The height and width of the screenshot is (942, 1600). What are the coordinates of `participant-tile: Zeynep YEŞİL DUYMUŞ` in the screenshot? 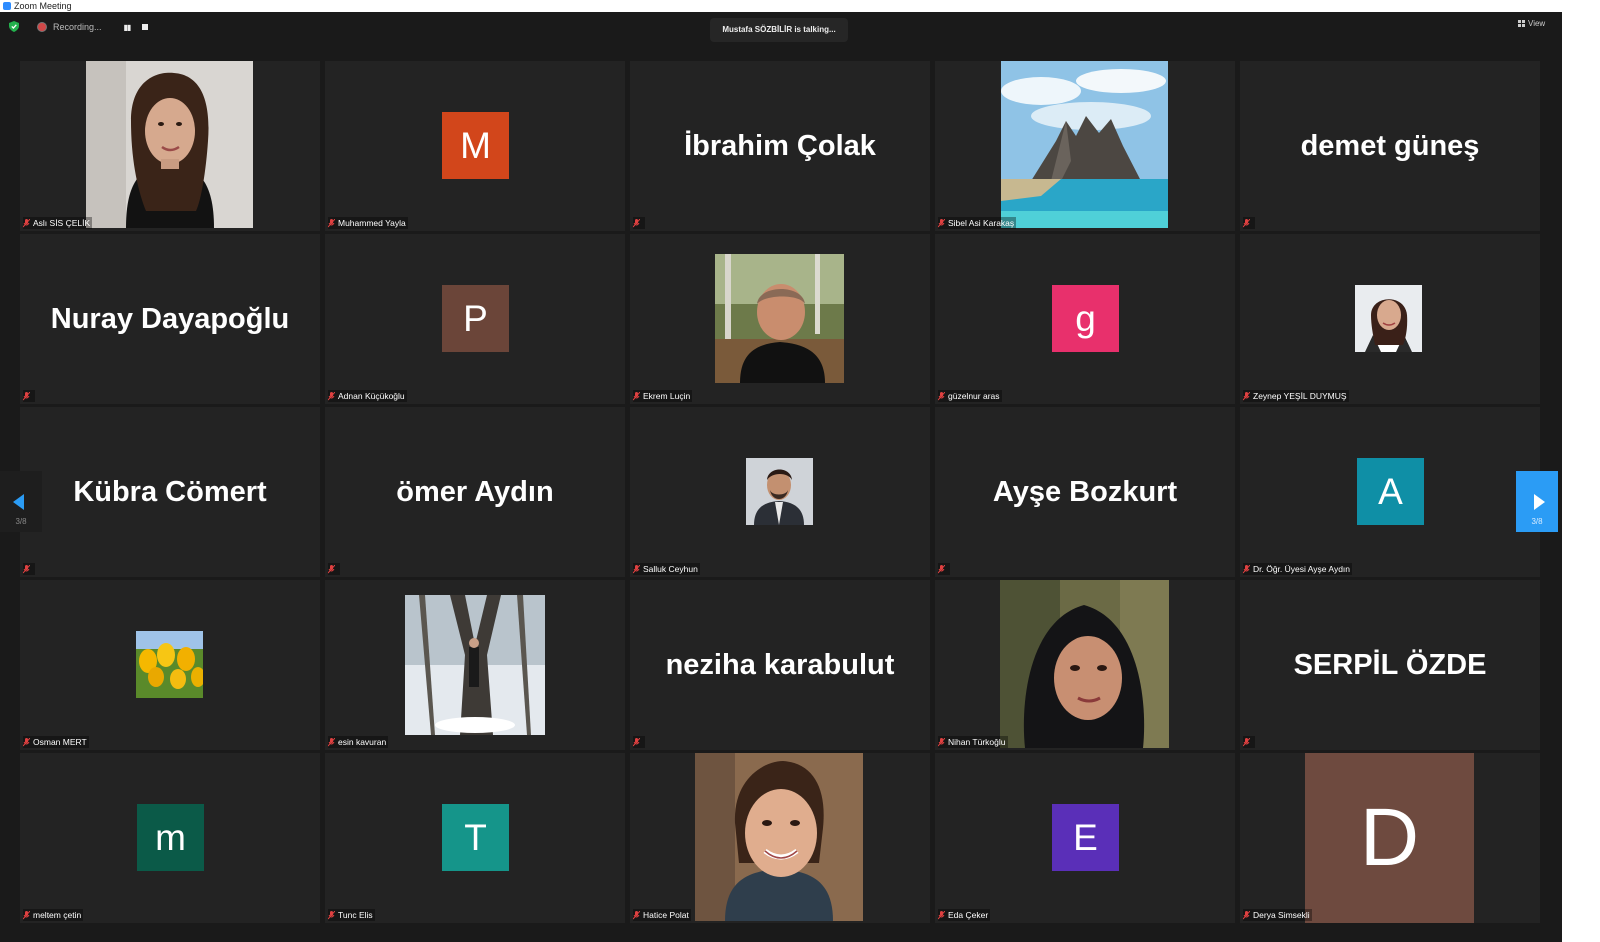 It's located at (1390, 319).